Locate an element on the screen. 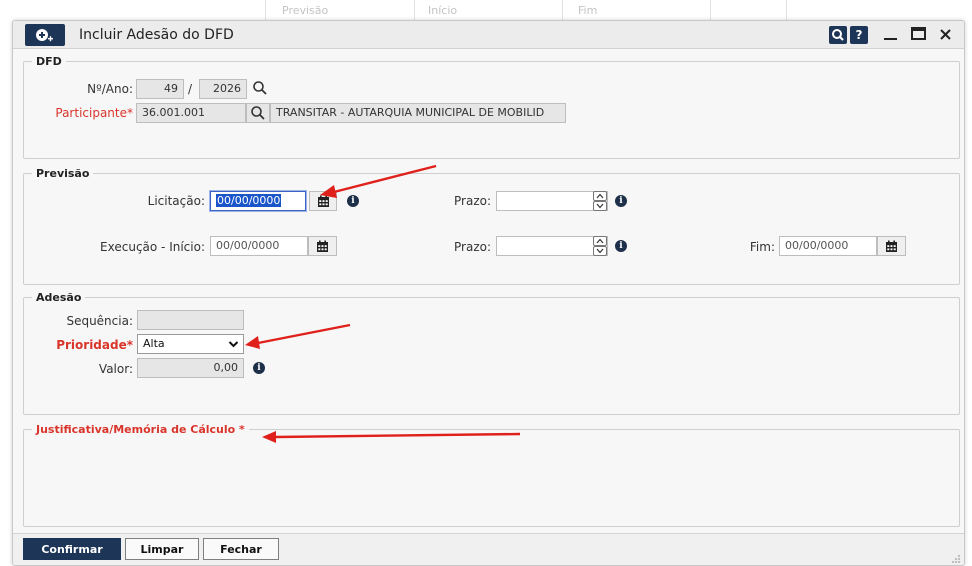 The width and height of the screenshot is (972, 566). maximize-button is located at coordinates (919, 36).